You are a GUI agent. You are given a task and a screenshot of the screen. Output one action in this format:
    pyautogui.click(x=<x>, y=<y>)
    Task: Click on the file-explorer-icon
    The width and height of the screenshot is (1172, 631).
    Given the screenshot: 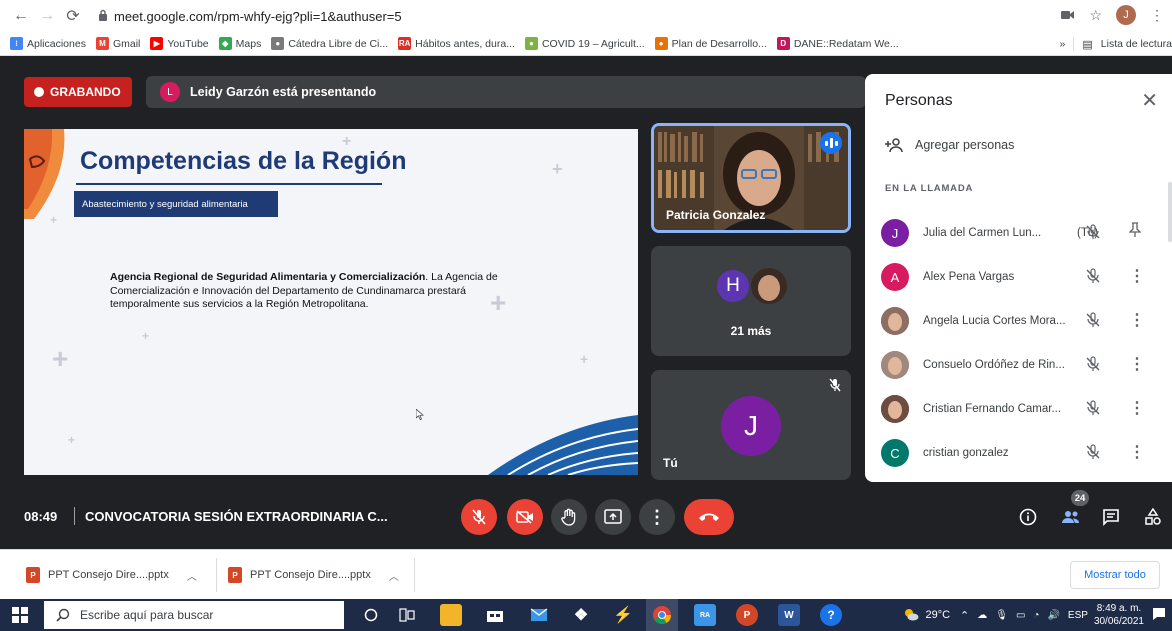 What is the action you would take?
    pyautogui.click(x=451, y=615)
    